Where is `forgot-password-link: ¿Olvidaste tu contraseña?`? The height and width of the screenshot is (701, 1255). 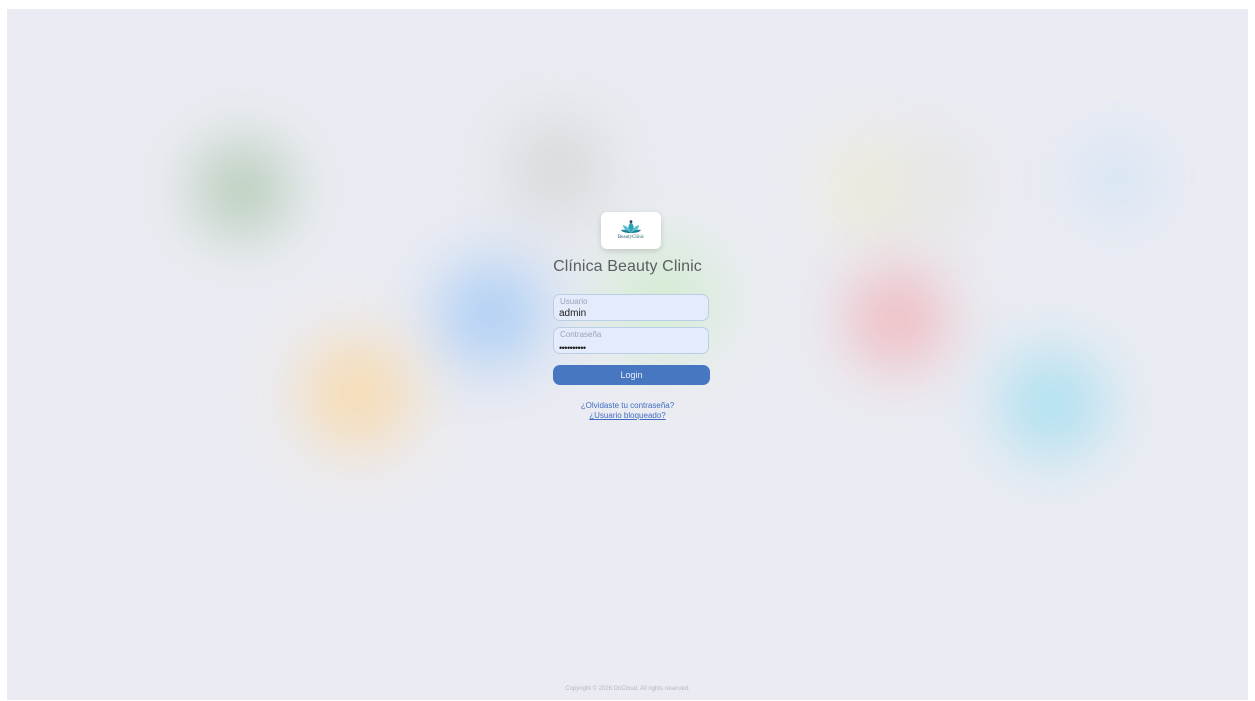
forgot-password-link: ¿Olvidaste tu contraseña? is located at coordinates (627, 405).